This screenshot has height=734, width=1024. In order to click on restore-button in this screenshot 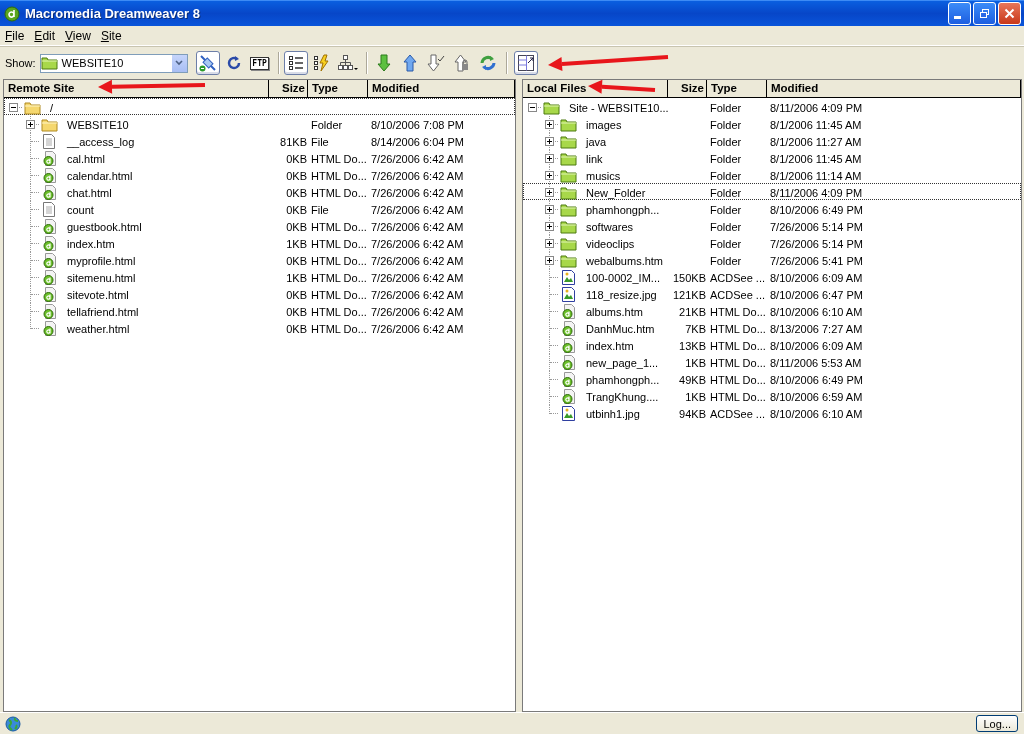, I will do `click(984, 13)`.